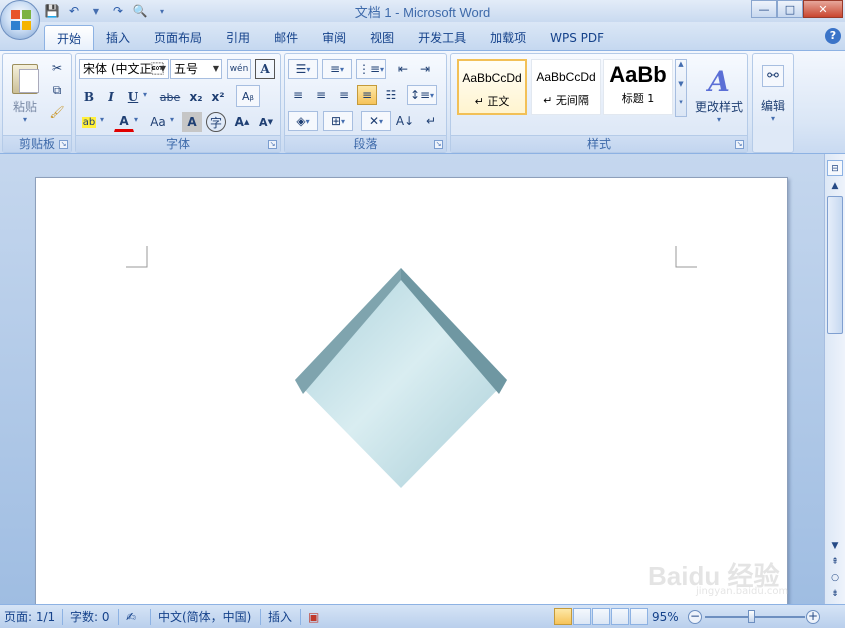 This screenshot has height=628, width=845. Describe the element at coordinates (582, 616) in the screenshot. I see `full-screen-reading-view-button` at that location.